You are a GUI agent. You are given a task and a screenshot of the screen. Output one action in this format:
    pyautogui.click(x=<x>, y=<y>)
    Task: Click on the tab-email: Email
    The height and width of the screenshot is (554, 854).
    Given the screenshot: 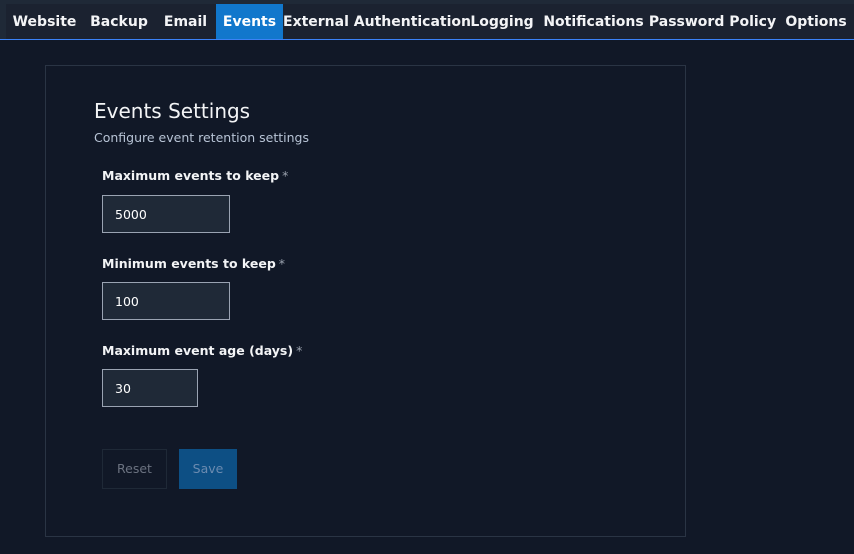 What is the action you would take?
    pyautogui.click(x=185, y=21)
    